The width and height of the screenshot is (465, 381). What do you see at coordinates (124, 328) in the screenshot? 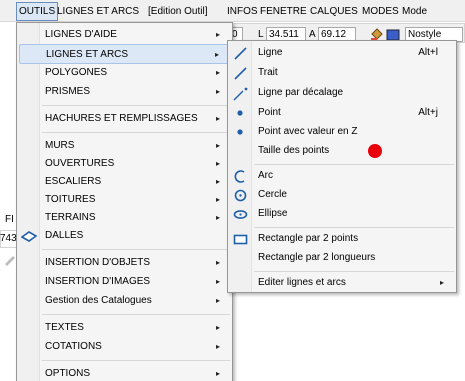
I see `menu-item-textes: TEXTES ▸` at bounding box center [124, 328].